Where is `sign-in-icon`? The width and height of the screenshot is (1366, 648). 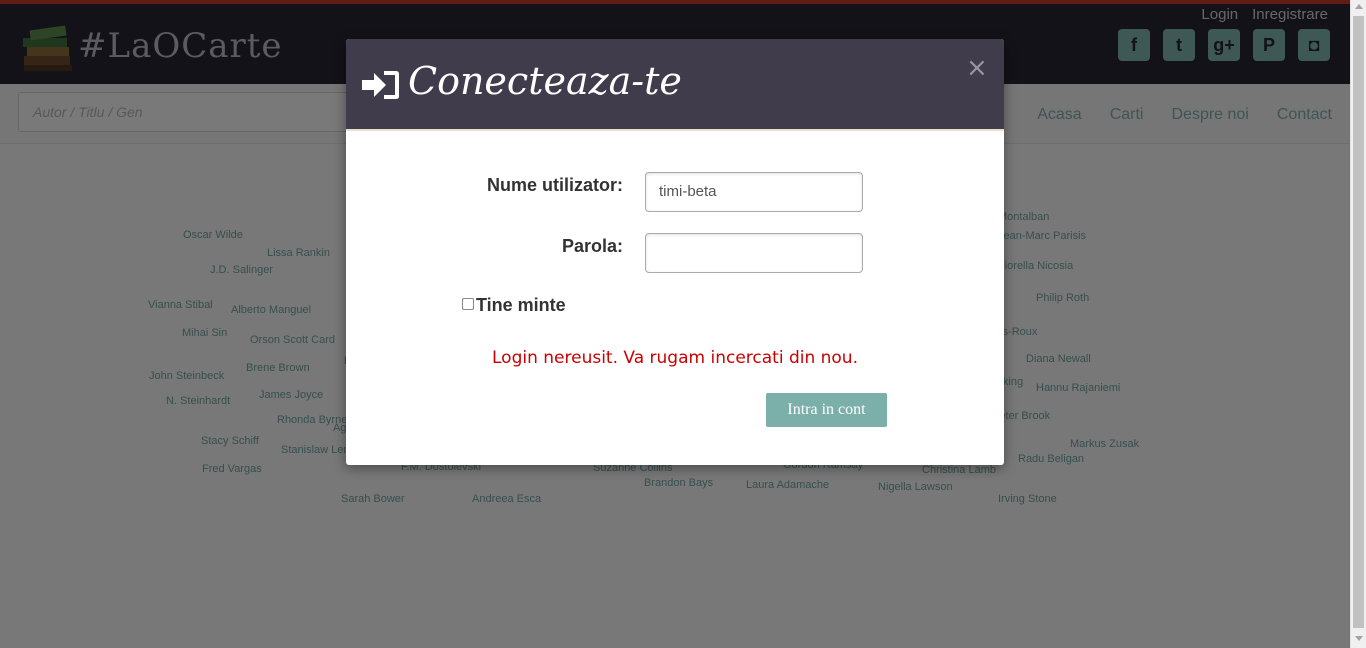 sign-in-icon is located at coordinates (380, 85).